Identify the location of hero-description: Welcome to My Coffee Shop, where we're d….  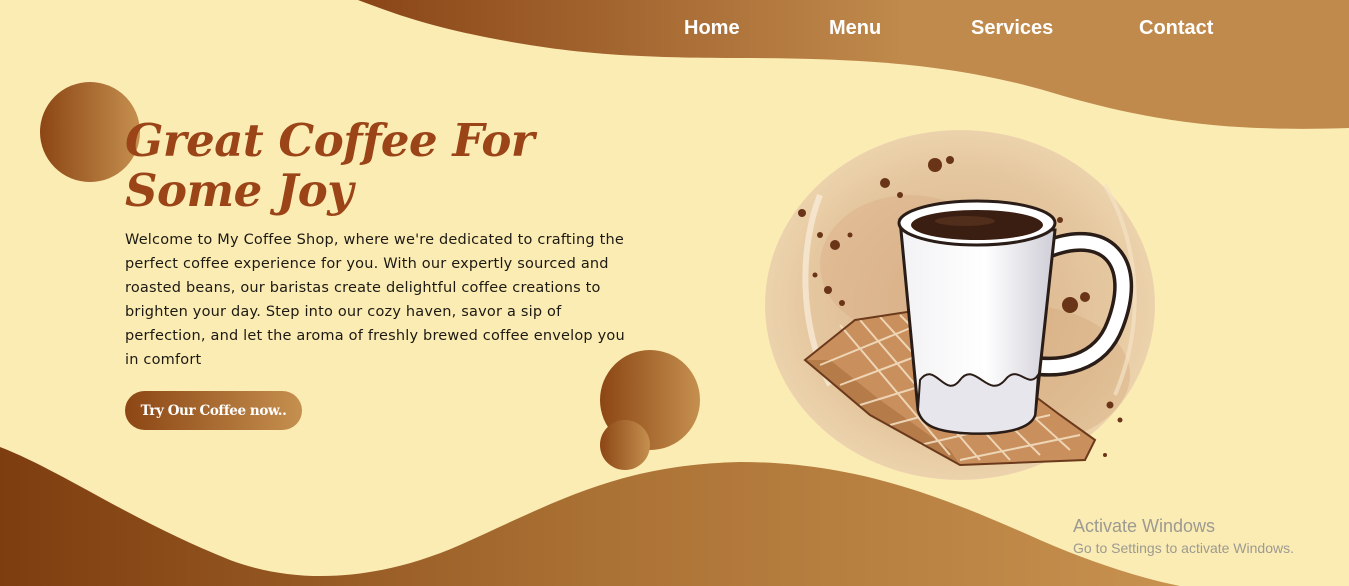
(375, 300).